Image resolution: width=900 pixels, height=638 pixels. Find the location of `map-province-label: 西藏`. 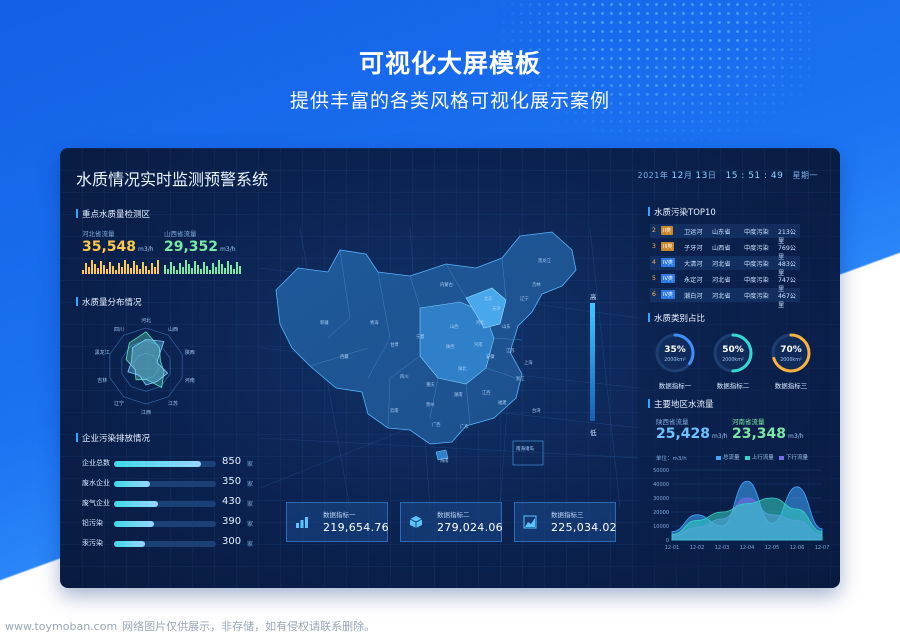

map-province-label: 西藏 is located at coordinates (344, 356).